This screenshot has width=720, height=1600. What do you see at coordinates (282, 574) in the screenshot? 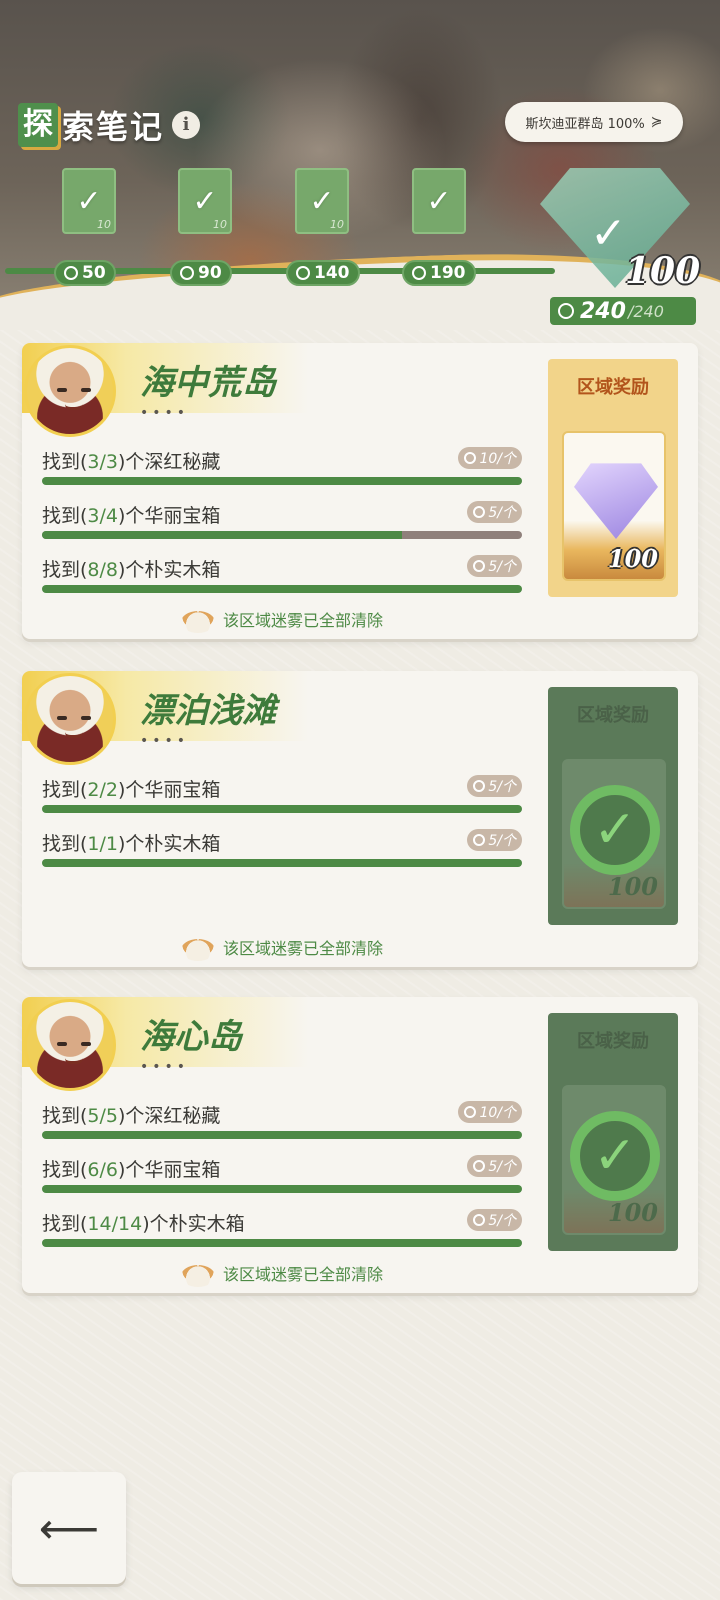
I see `task-row: 找到(8/8)个朴实木箱 5/个` at bounding box center [282, 574].